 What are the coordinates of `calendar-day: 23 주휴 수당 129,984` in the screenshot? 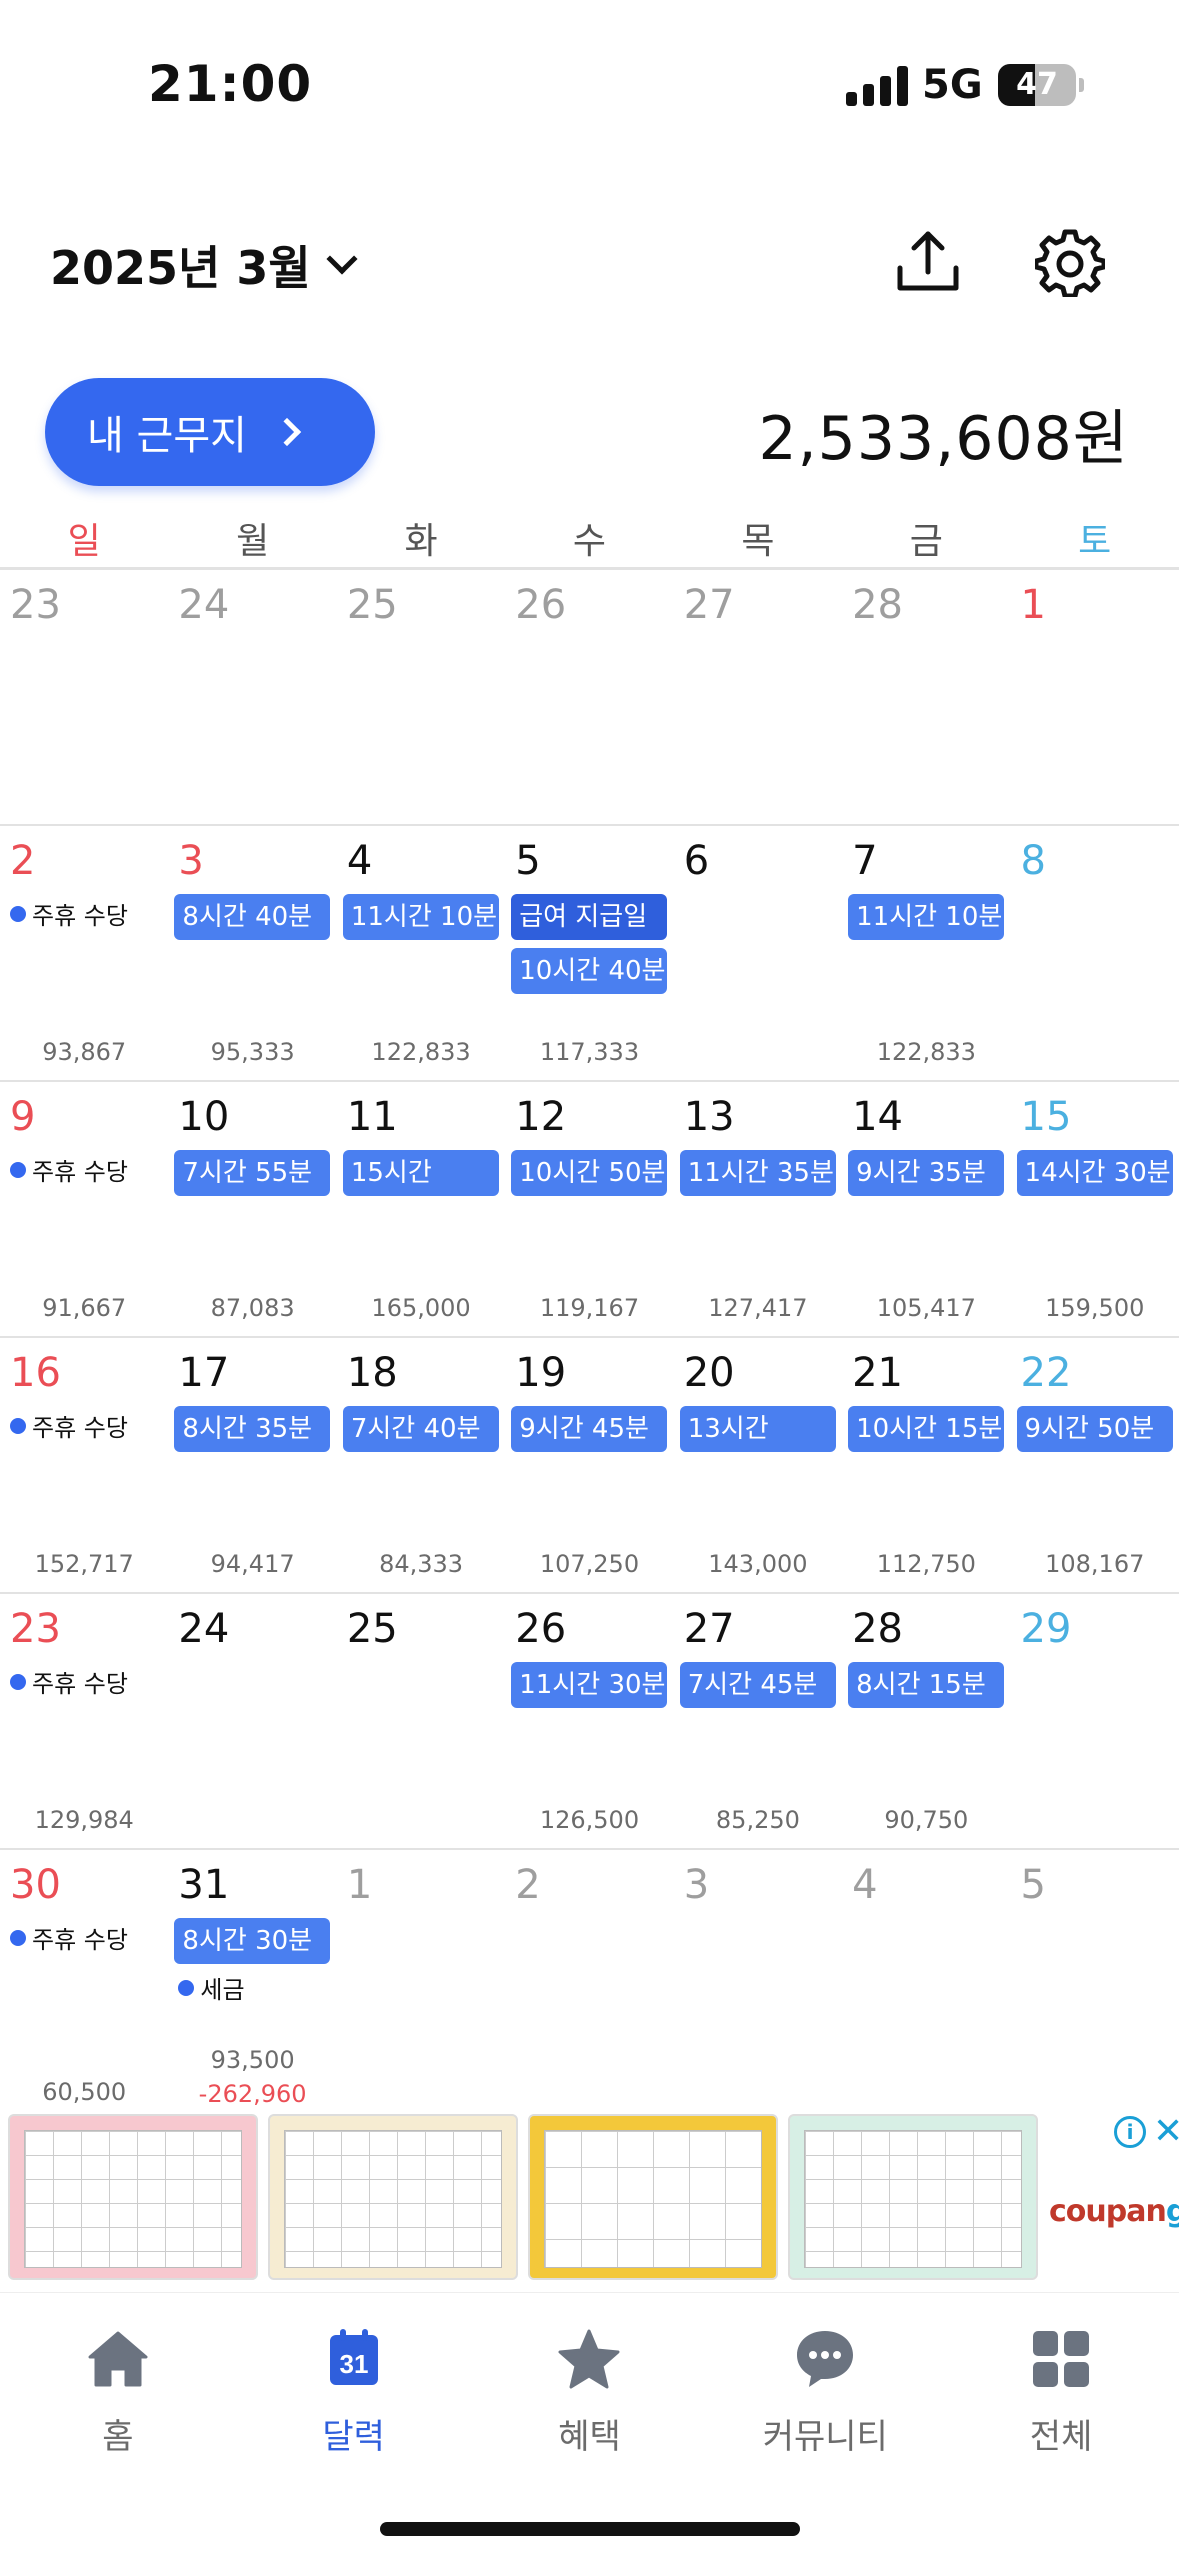 It's located at (84, 1721).